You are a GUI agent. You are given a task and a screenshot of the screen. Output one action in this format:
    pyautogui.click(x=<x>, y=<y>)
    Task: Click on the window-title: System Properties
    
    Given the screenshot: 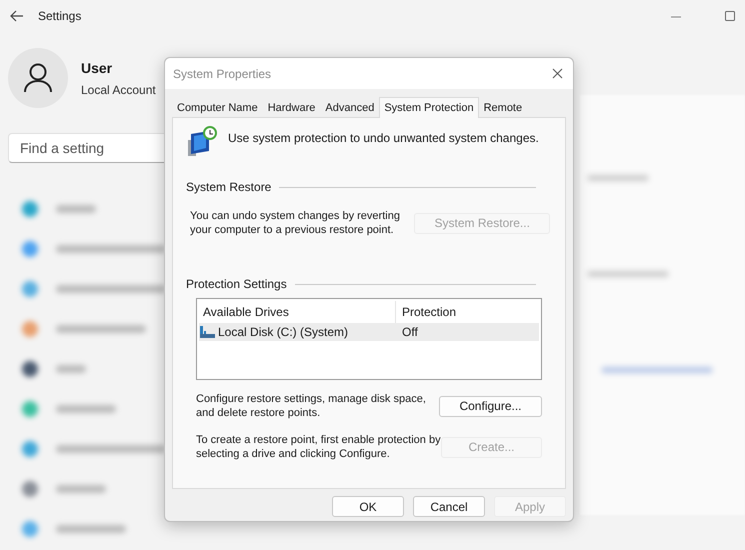 What is the action you would take?
    pyautogui.click(x=222, y=74)
    